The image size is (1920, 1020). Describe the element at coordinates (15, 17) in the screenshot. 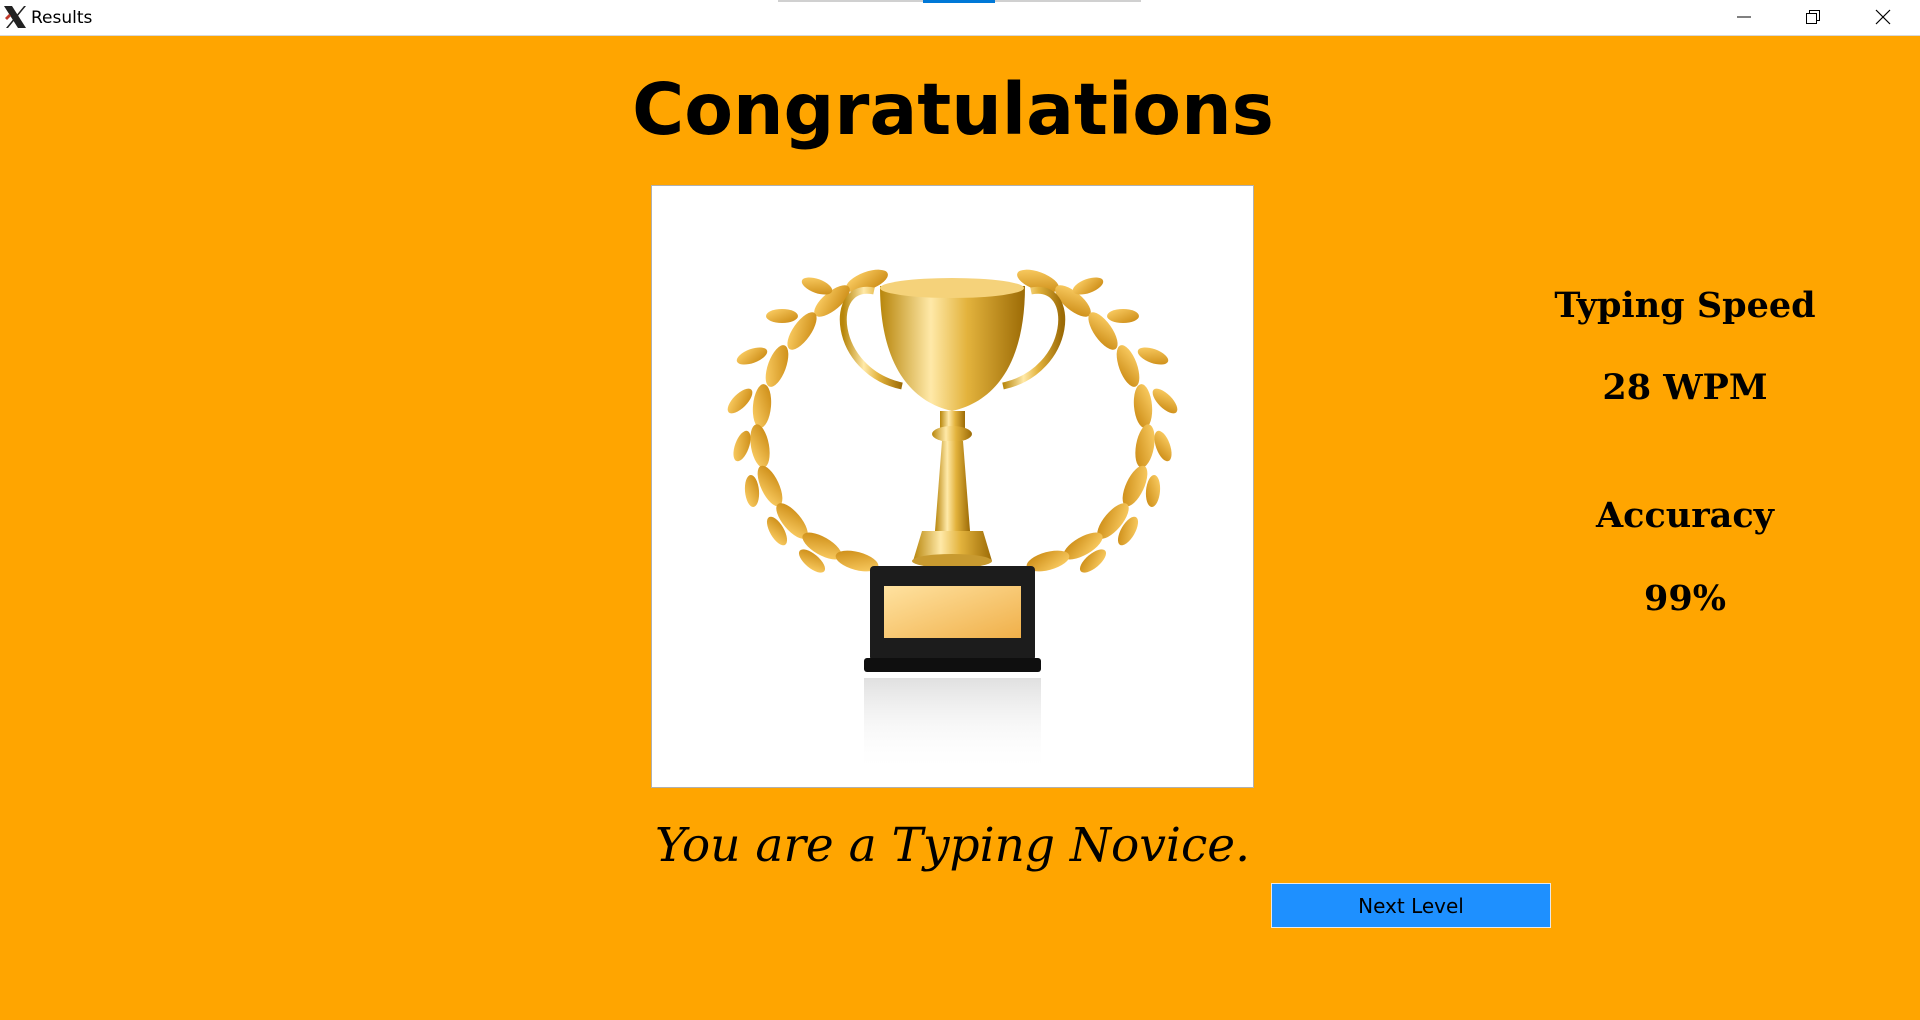

I see `x-logo-icon` at that location.